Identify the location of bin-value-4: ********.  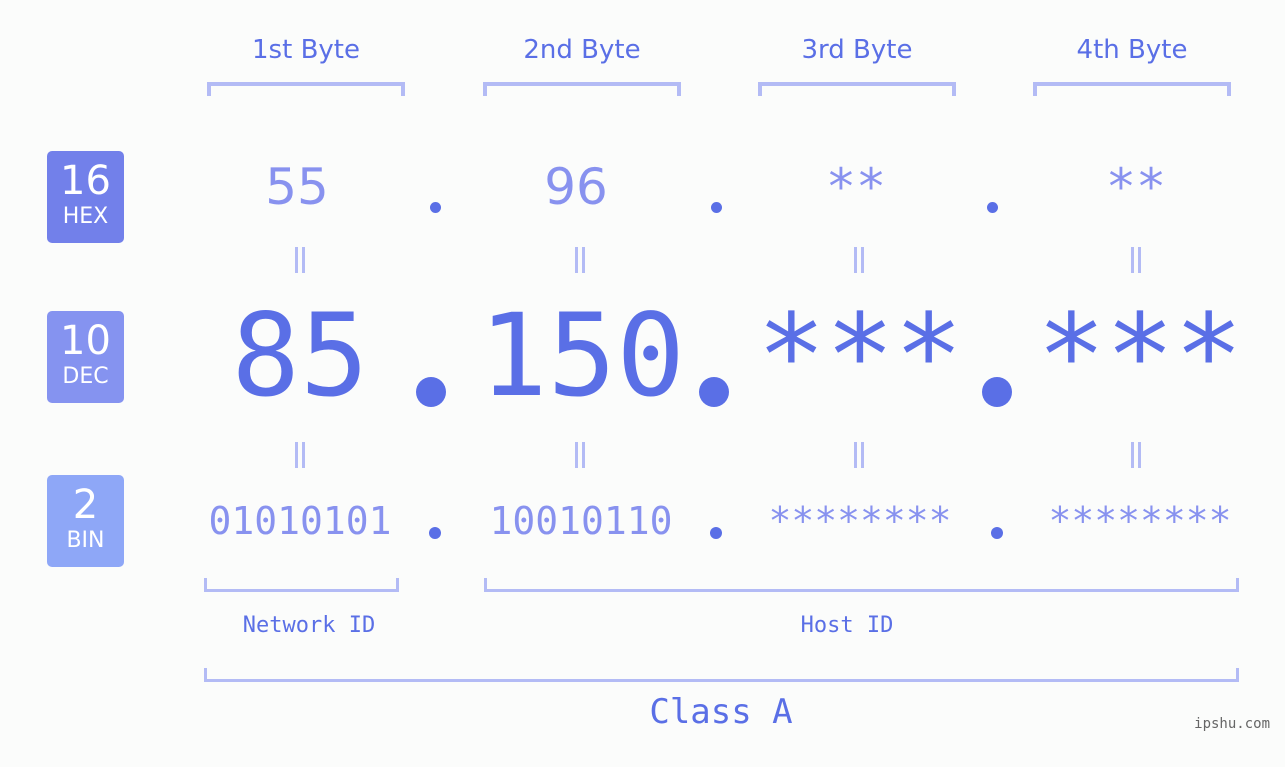
(1140, 521).